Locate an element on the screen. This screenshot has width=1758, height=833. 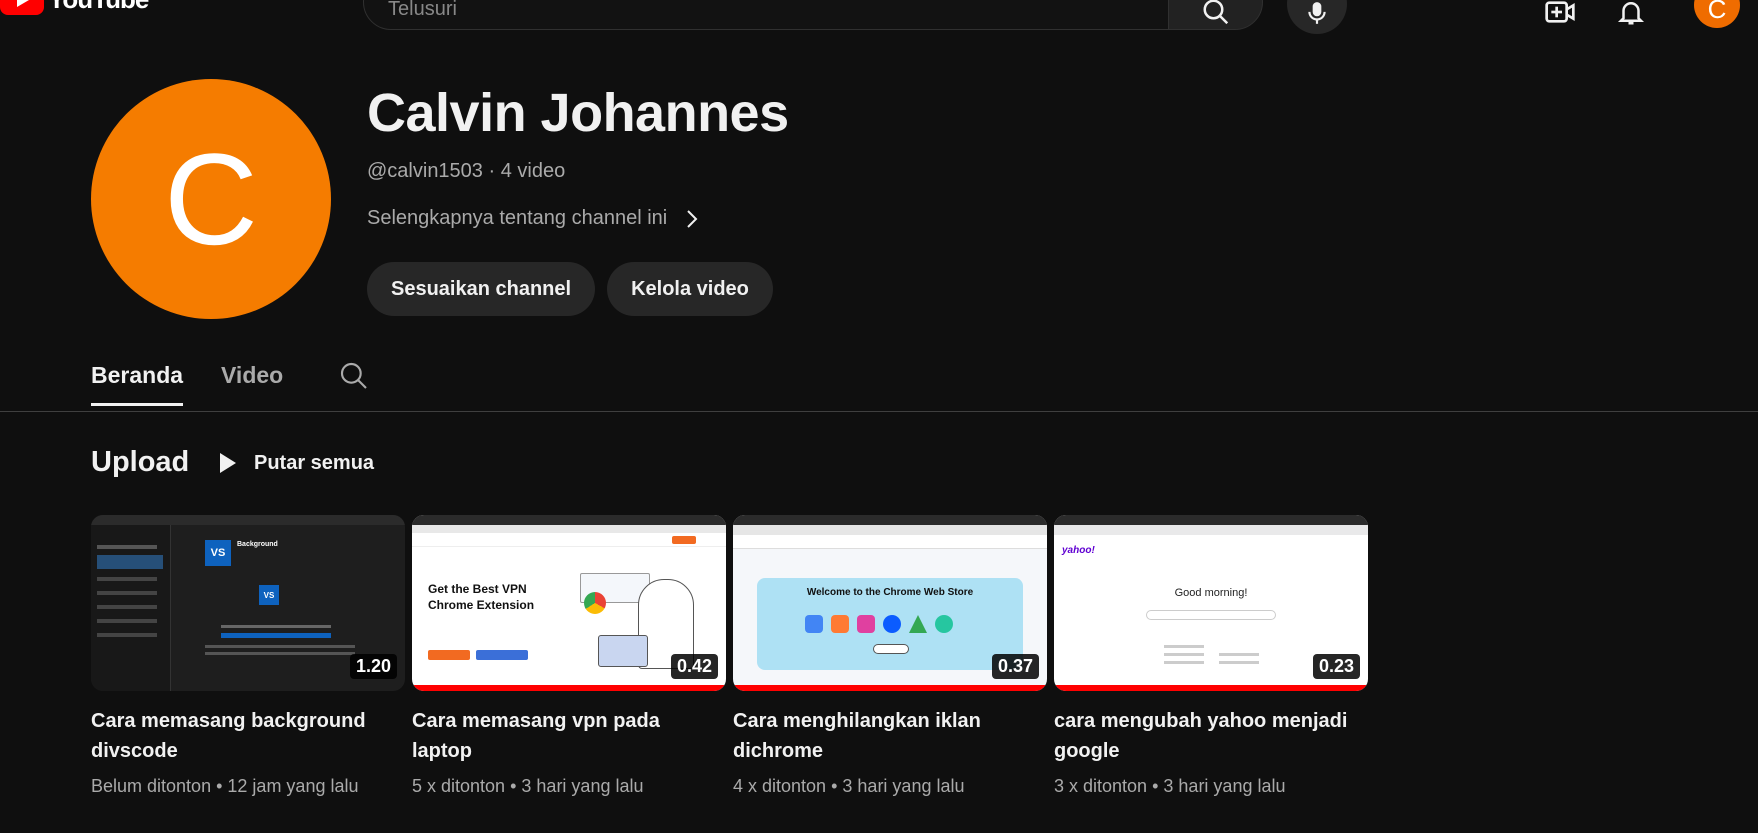
chevron-right-icon is located at coordinates (692, 218).